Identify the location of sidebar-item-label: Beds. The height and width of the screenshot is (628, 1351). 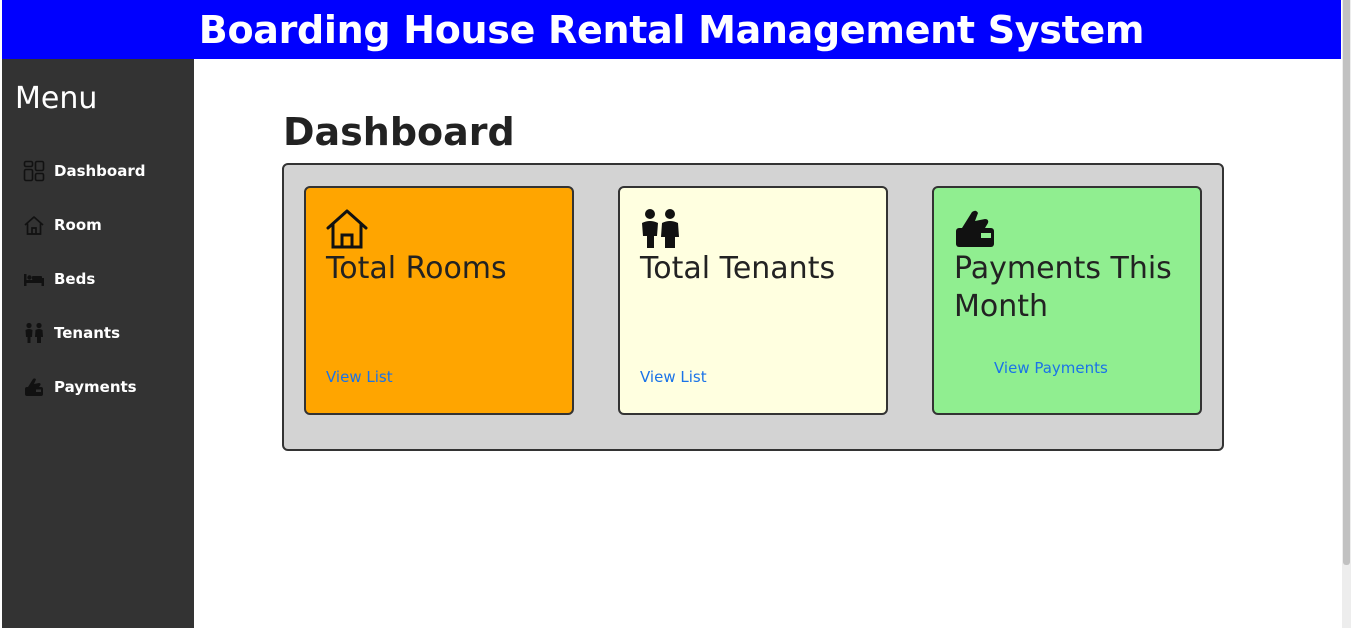
(75, 279).